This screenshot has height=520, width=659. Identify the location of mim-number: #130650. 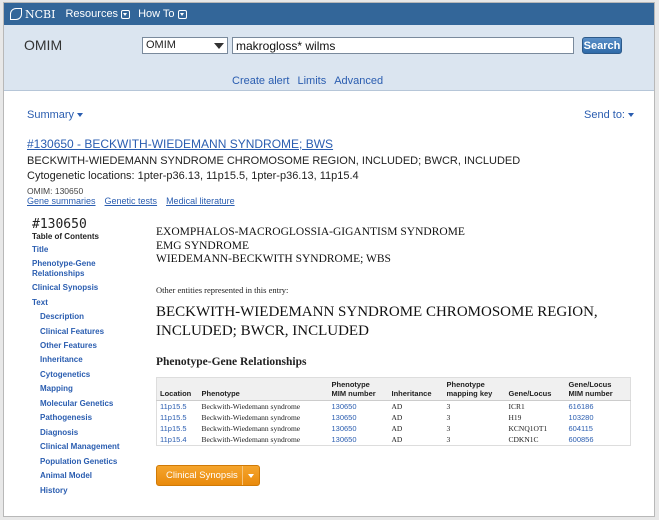
(59, 224).